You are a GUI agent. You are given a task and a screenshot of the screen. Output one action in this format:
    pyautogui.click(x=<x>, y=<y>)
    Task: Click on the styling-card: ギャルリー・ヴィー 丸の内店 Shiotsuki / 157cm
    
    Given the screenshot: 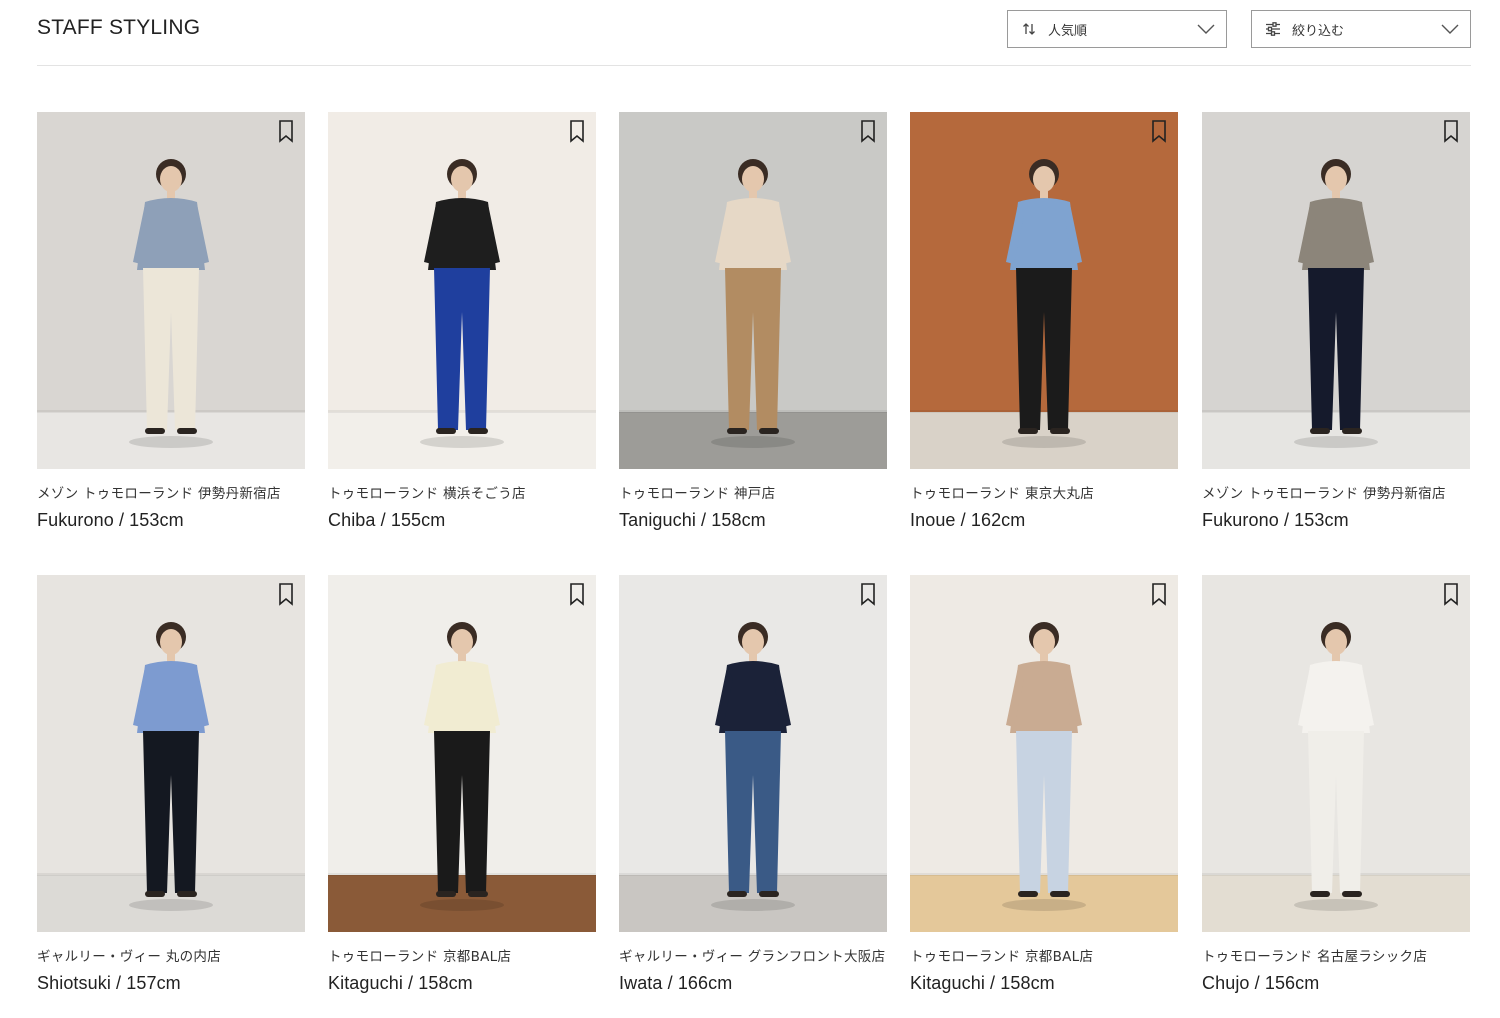 What is the action you would take?
    pyautogui.click(x=171, y=784)
    